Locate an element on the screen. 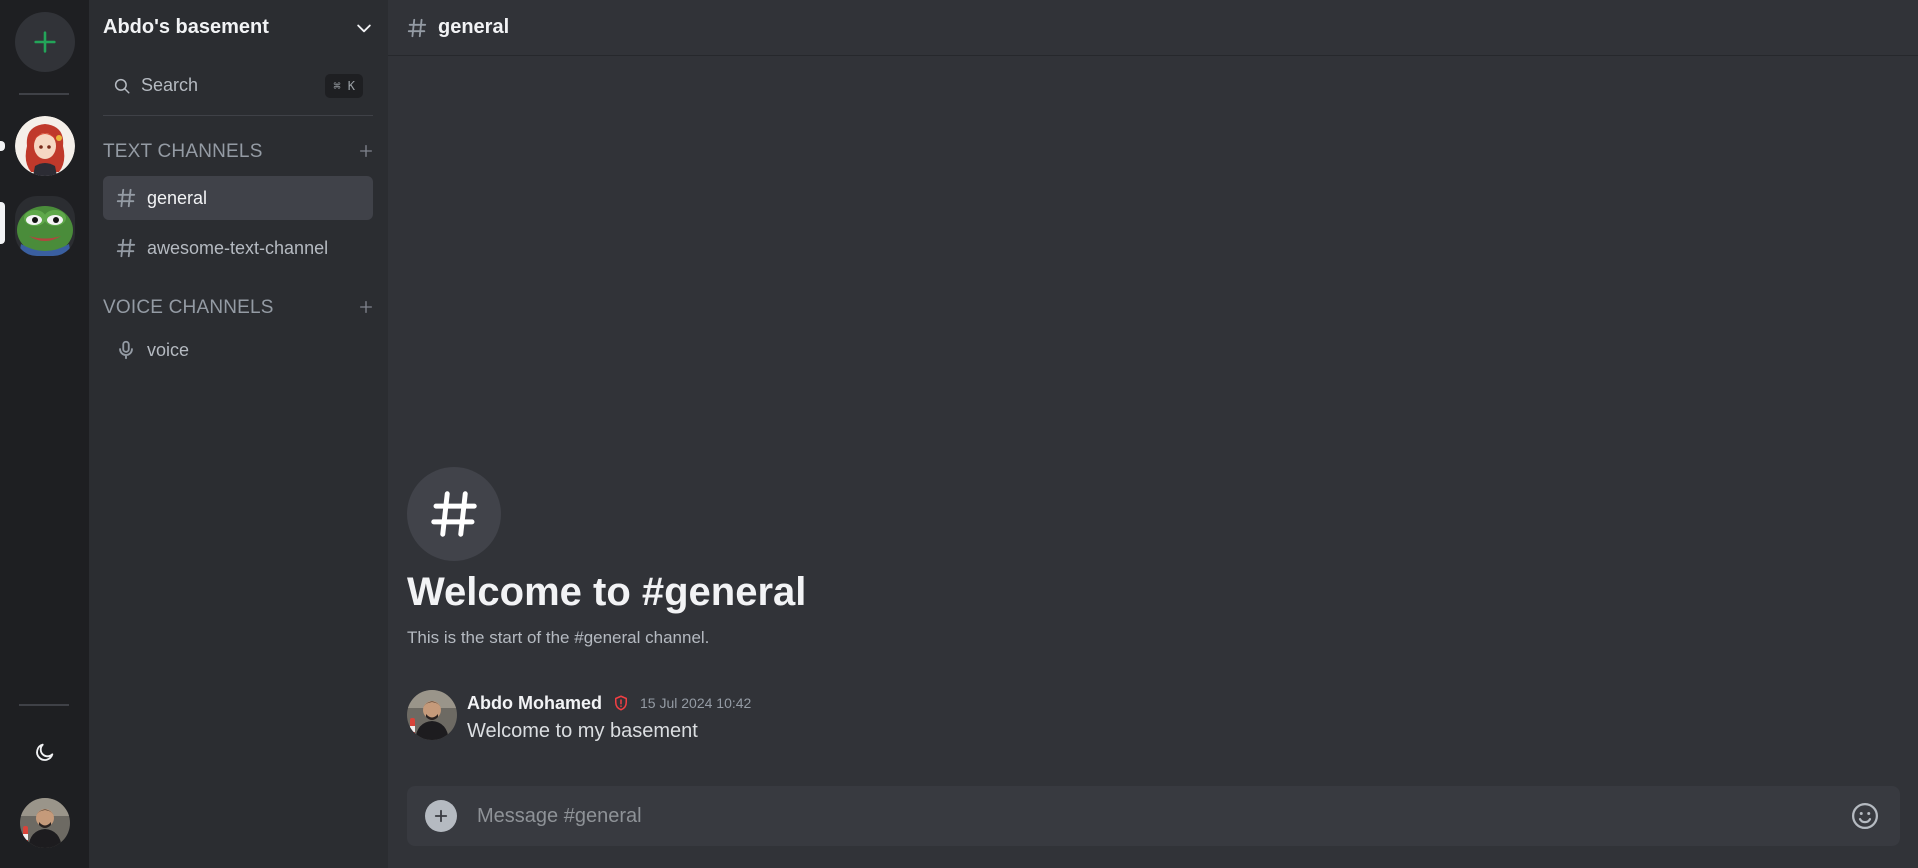 The image size is (1918, 868). channel-header: general is located at coordinates (1153, 28).